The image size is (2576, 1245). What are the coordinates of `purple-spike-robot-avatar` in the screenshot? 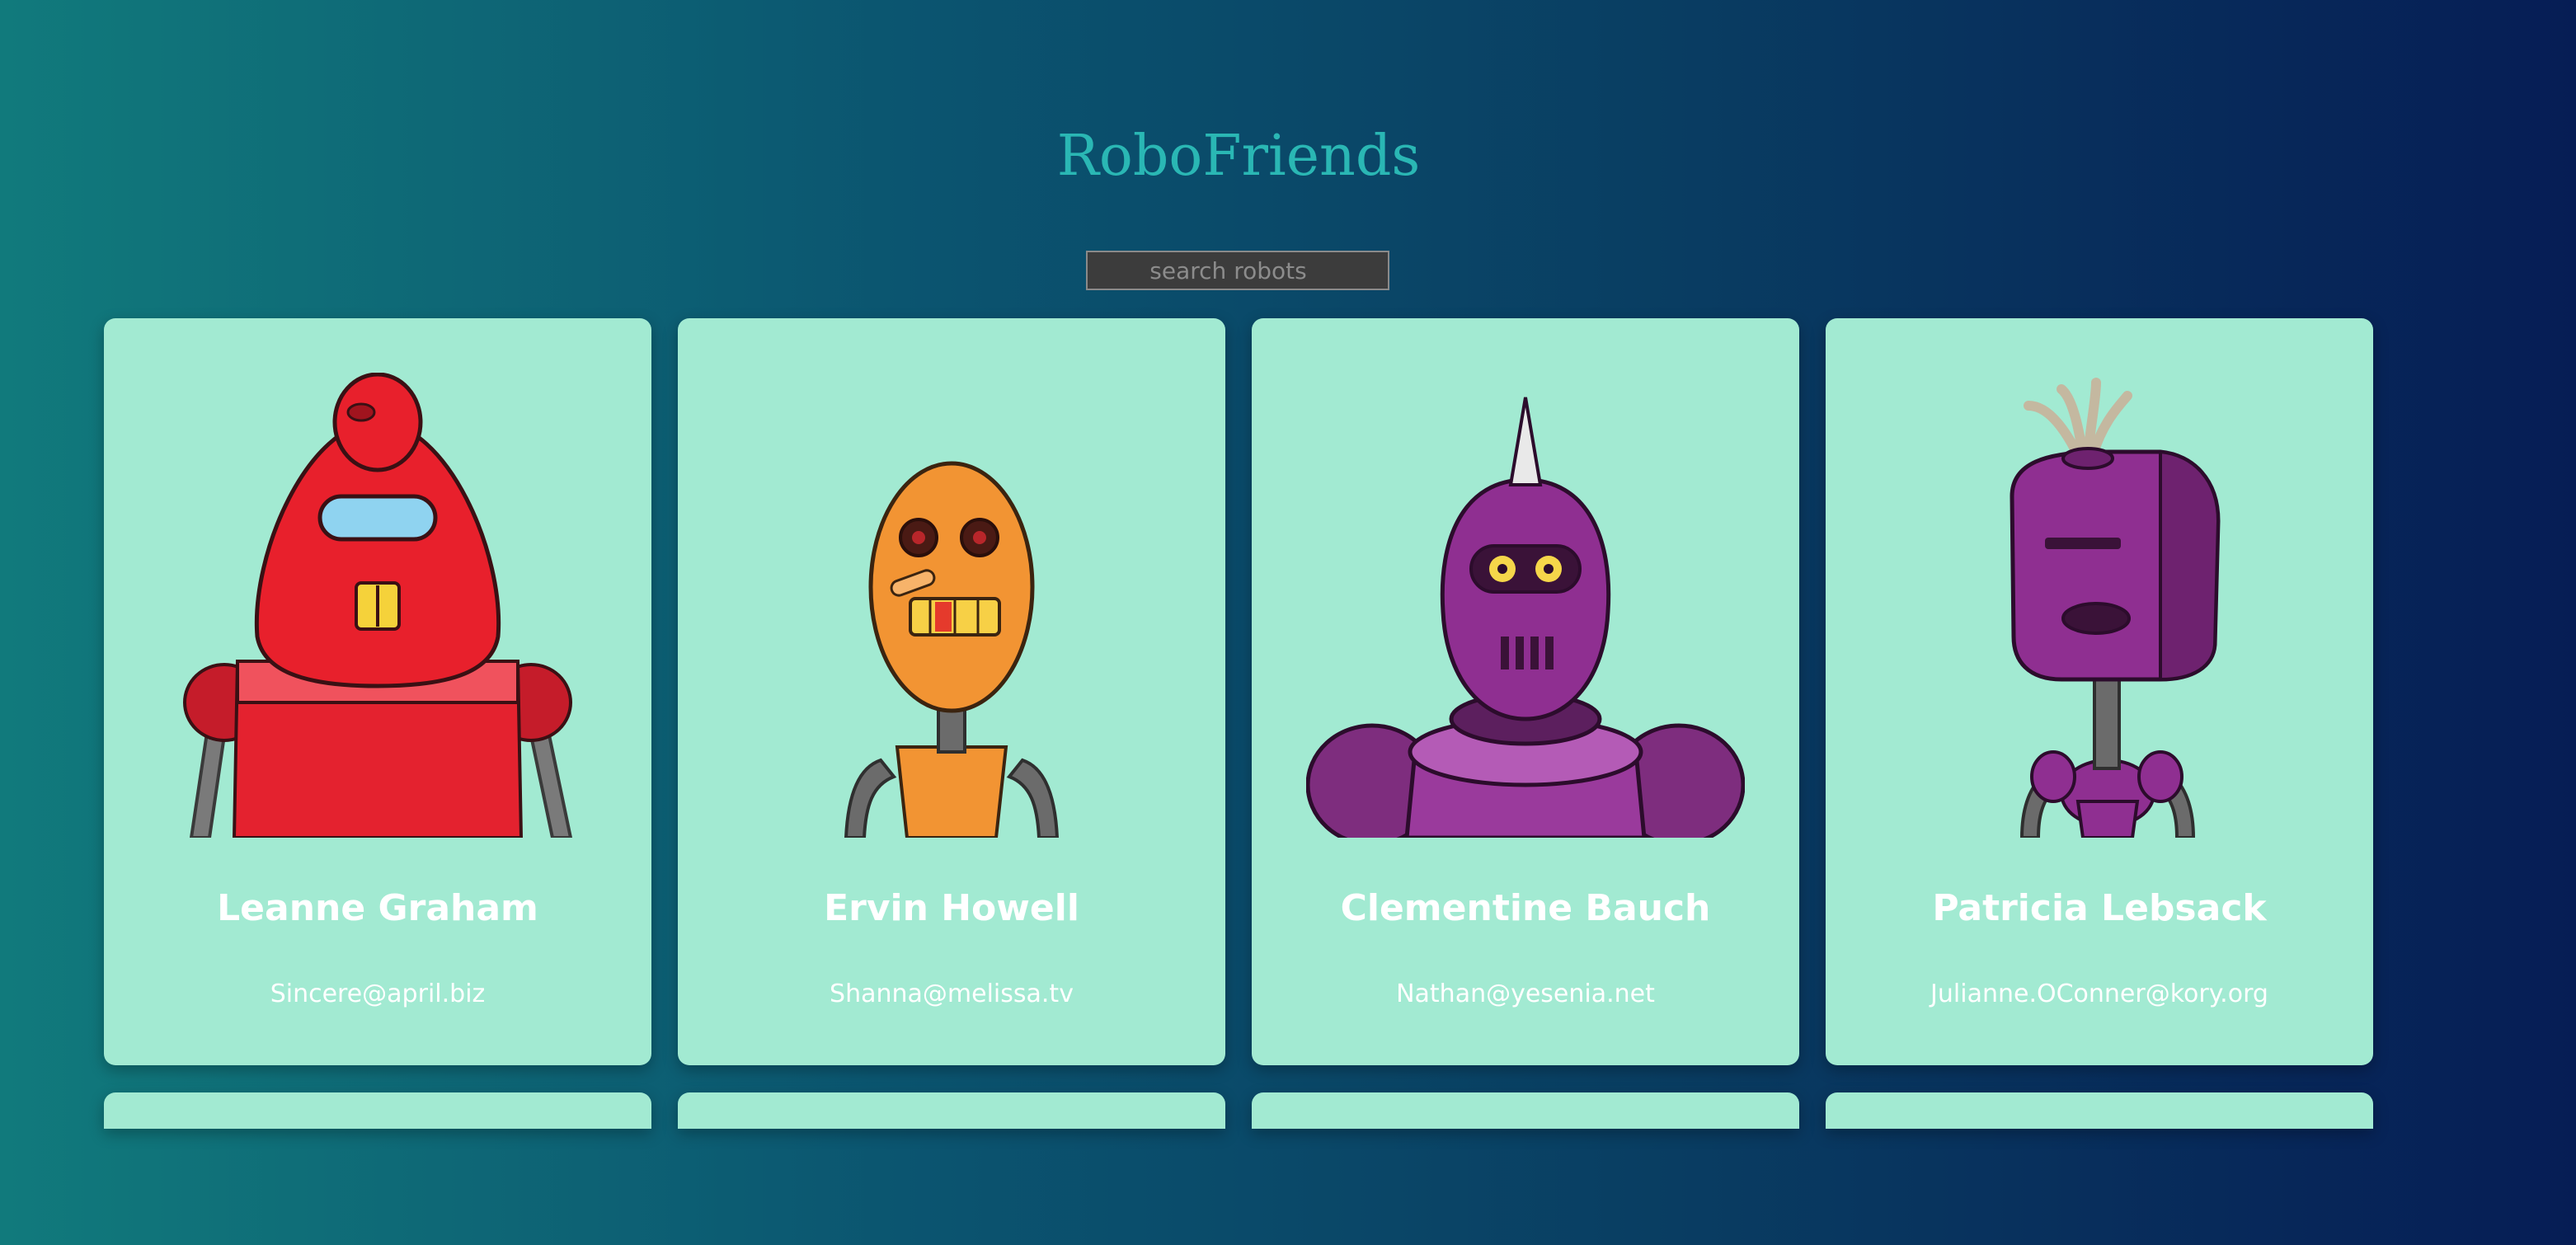 It's located at (1525, 617).